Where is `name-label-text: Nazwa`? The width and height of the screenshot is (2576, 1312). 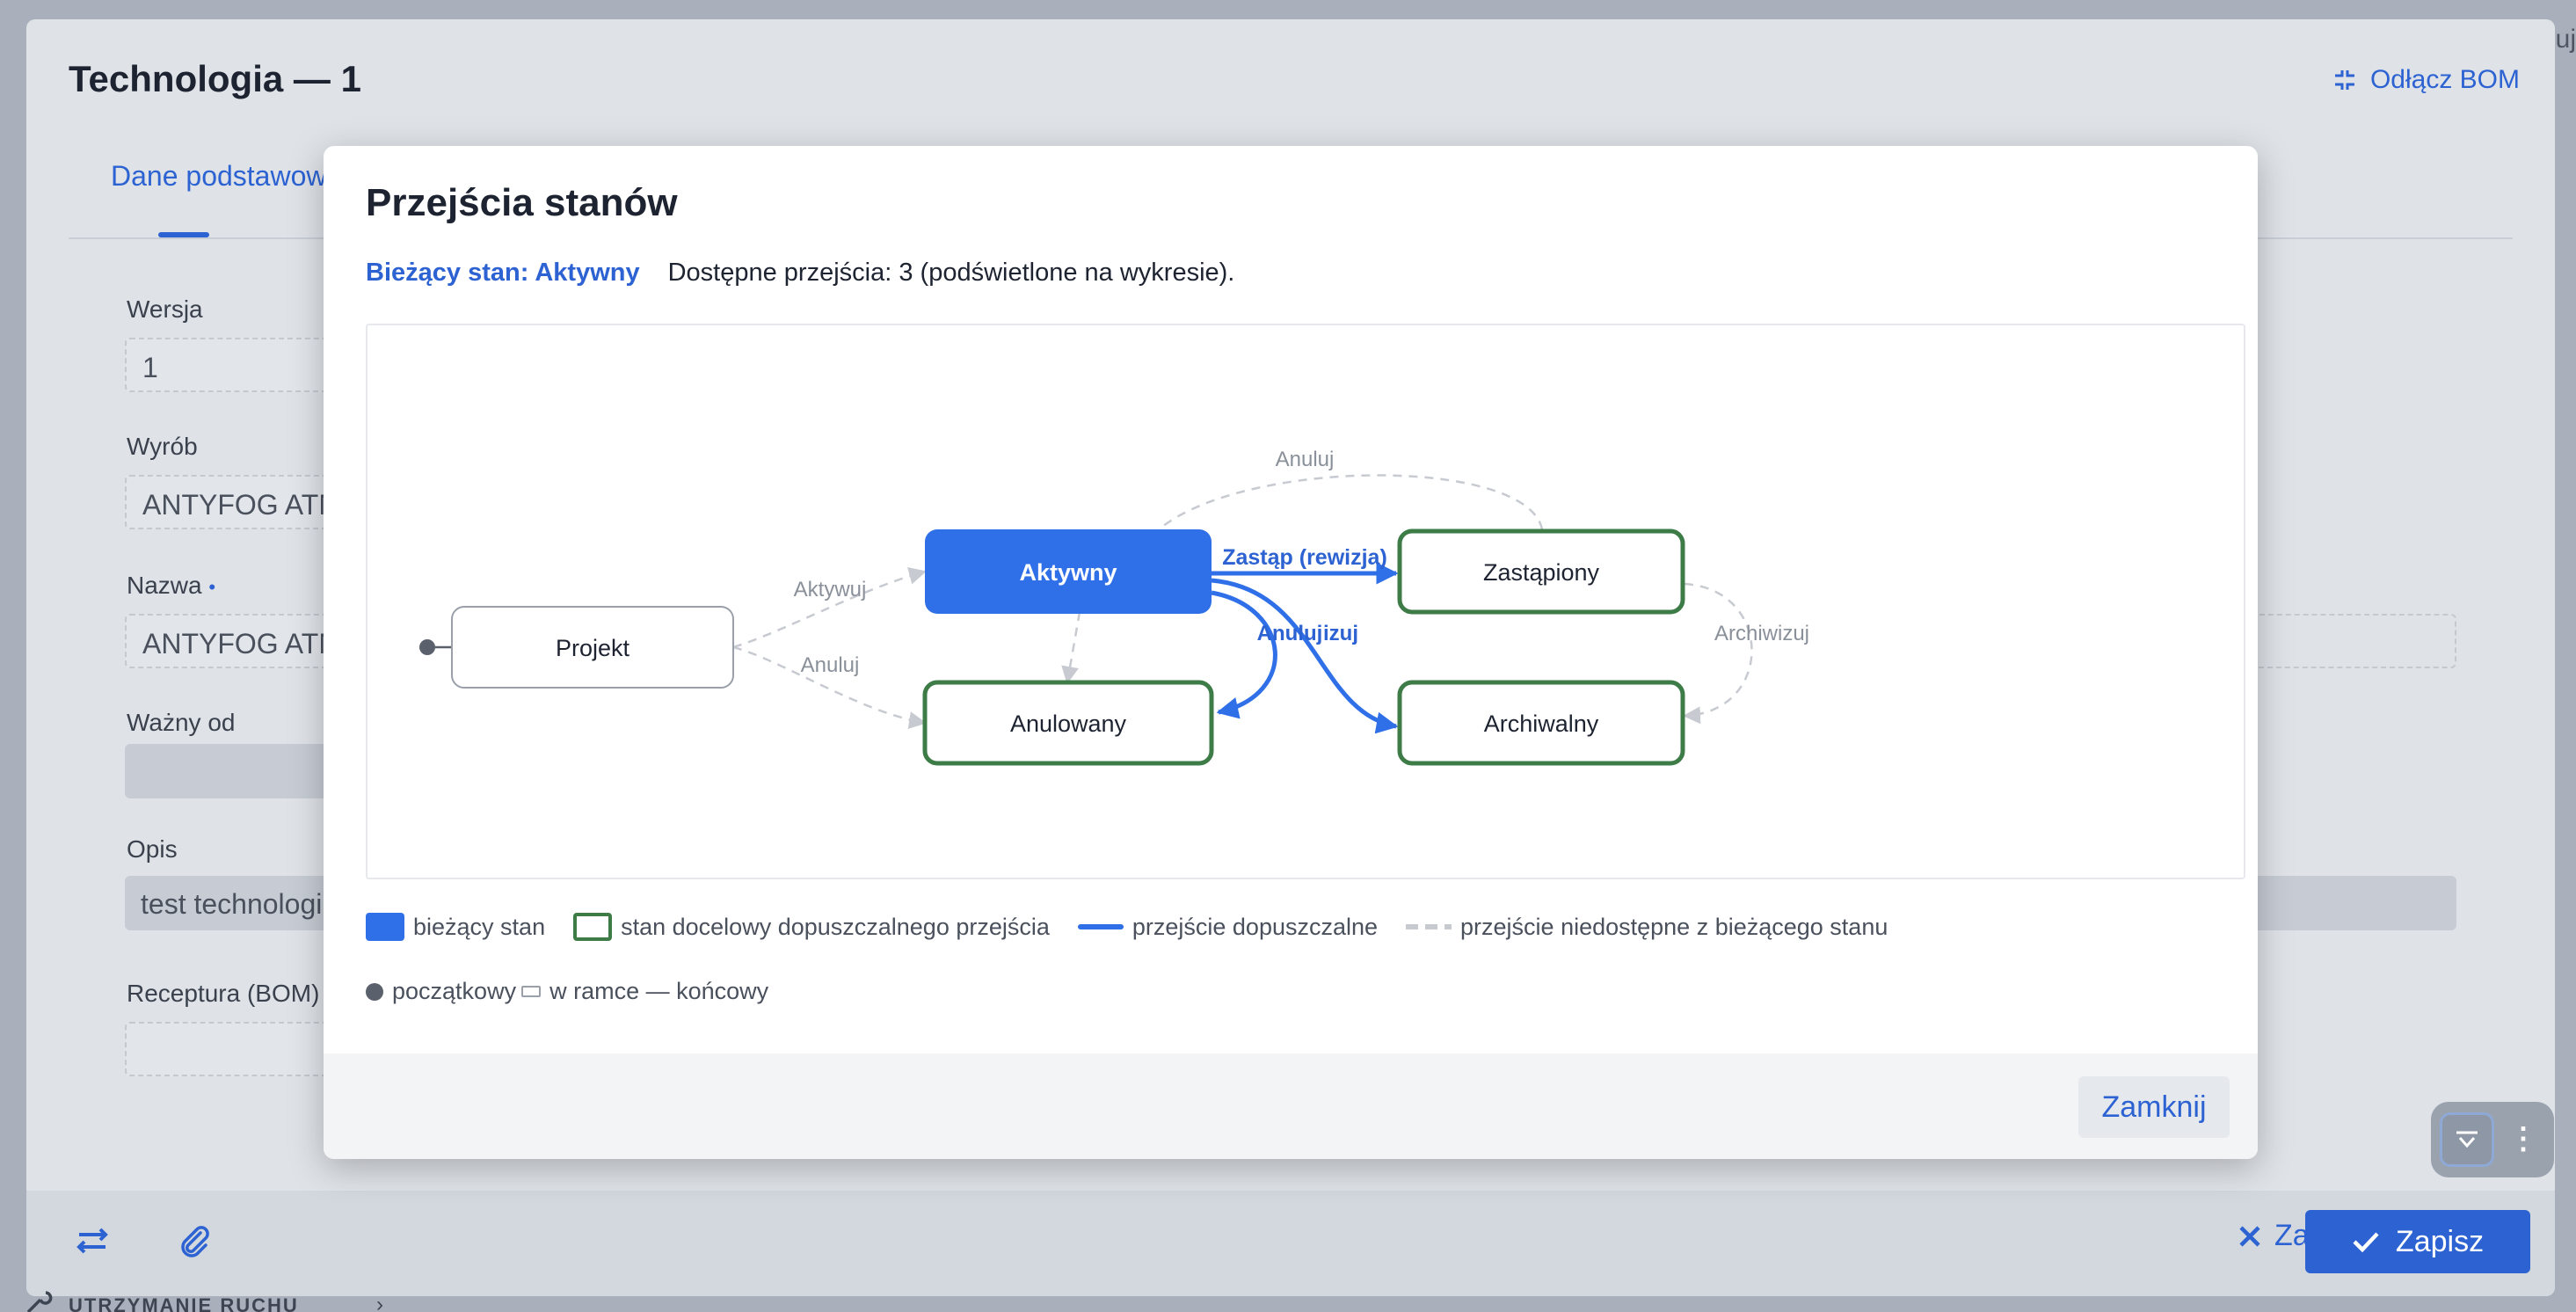 name-label-text: Nazwa is located at coordinates (164, 585).